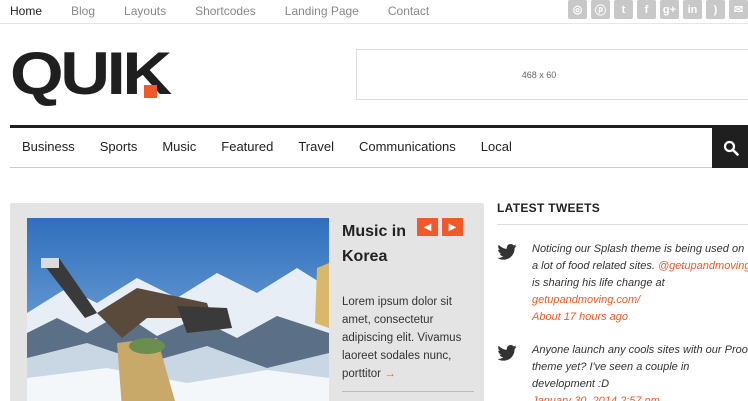  Describe the element at coordinates (427, 227) in the screenshot. I see `prev-arrow-icon: ◀` at that location.